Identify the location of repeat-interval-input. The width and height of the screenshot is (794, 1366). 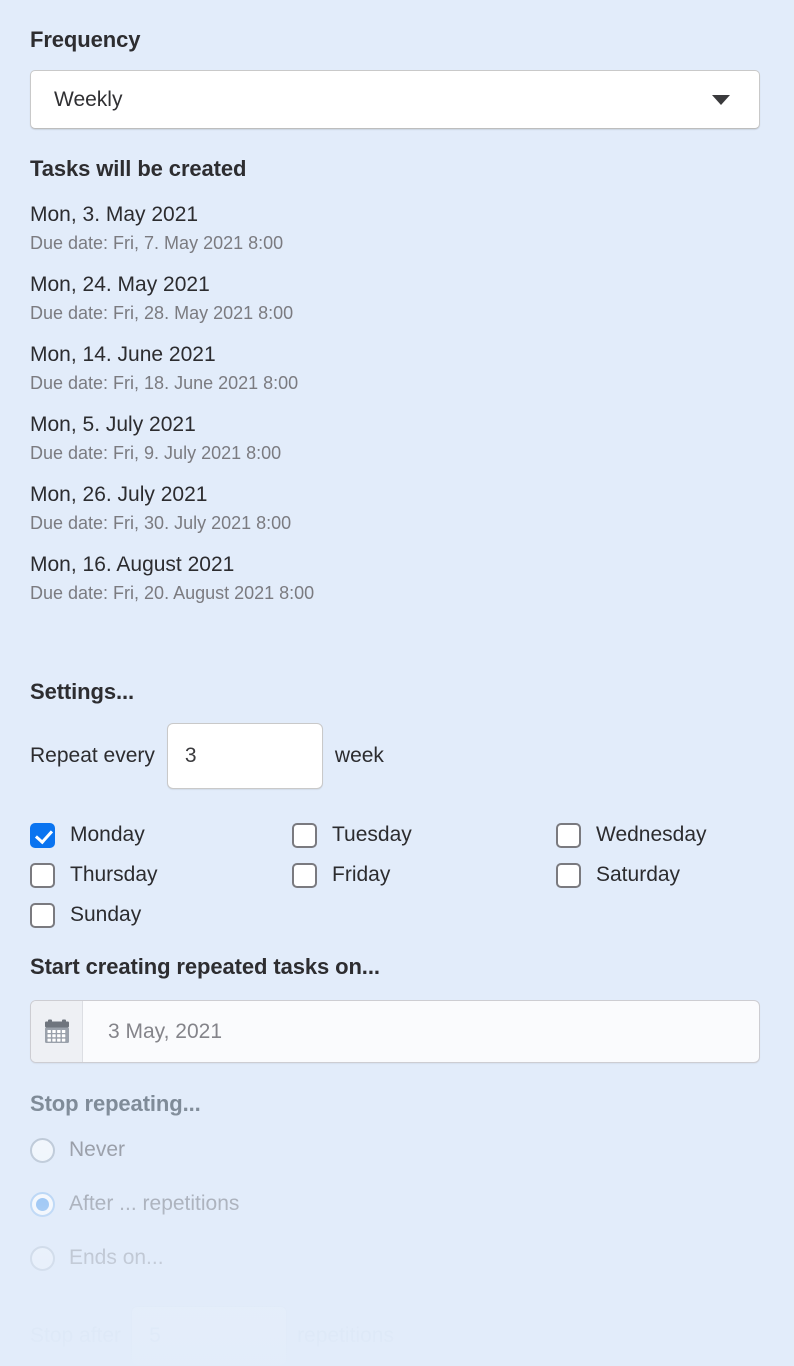
(244, 756).